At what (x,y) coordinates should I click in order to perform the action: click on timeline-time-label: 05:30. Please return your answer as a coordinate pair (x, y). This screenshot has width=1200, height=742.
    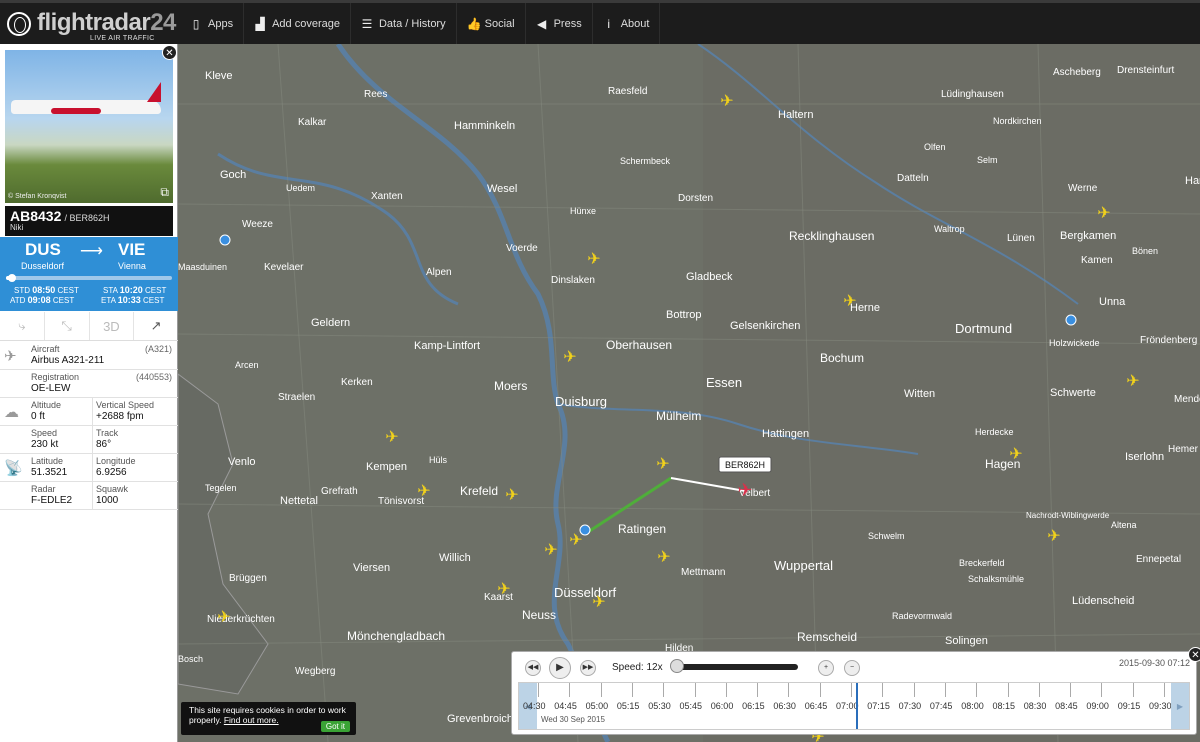
    Looking at the image, I should click on (659, 706).